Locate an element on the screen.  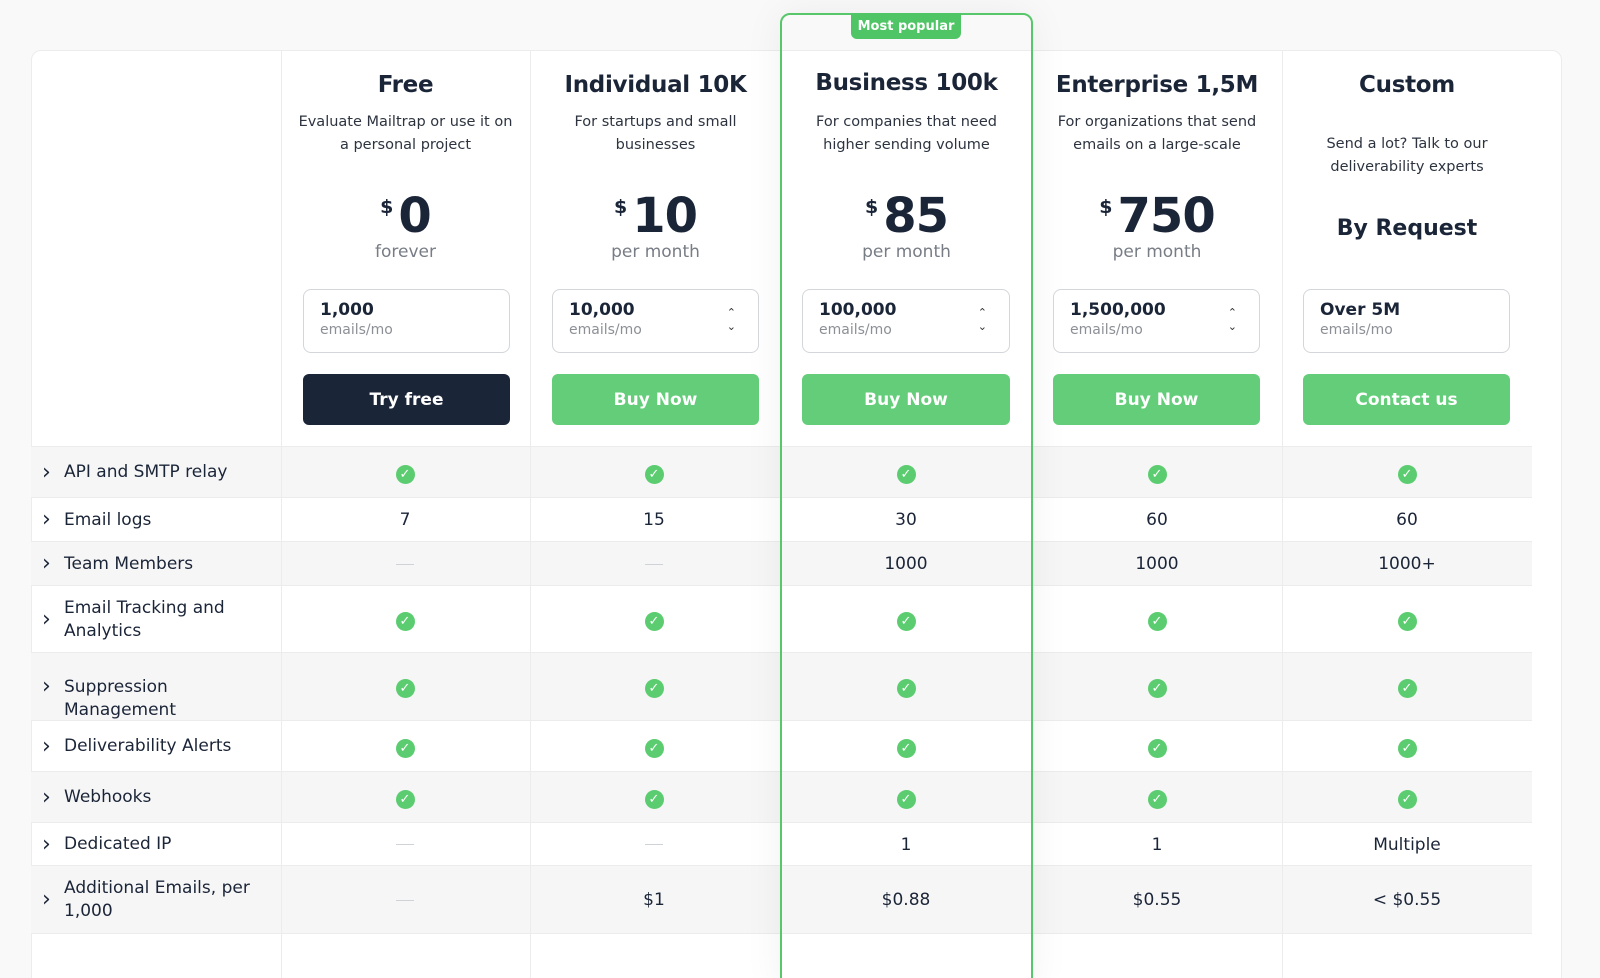
feature-value: < $0.55 is located at coordinates (1407, 900).